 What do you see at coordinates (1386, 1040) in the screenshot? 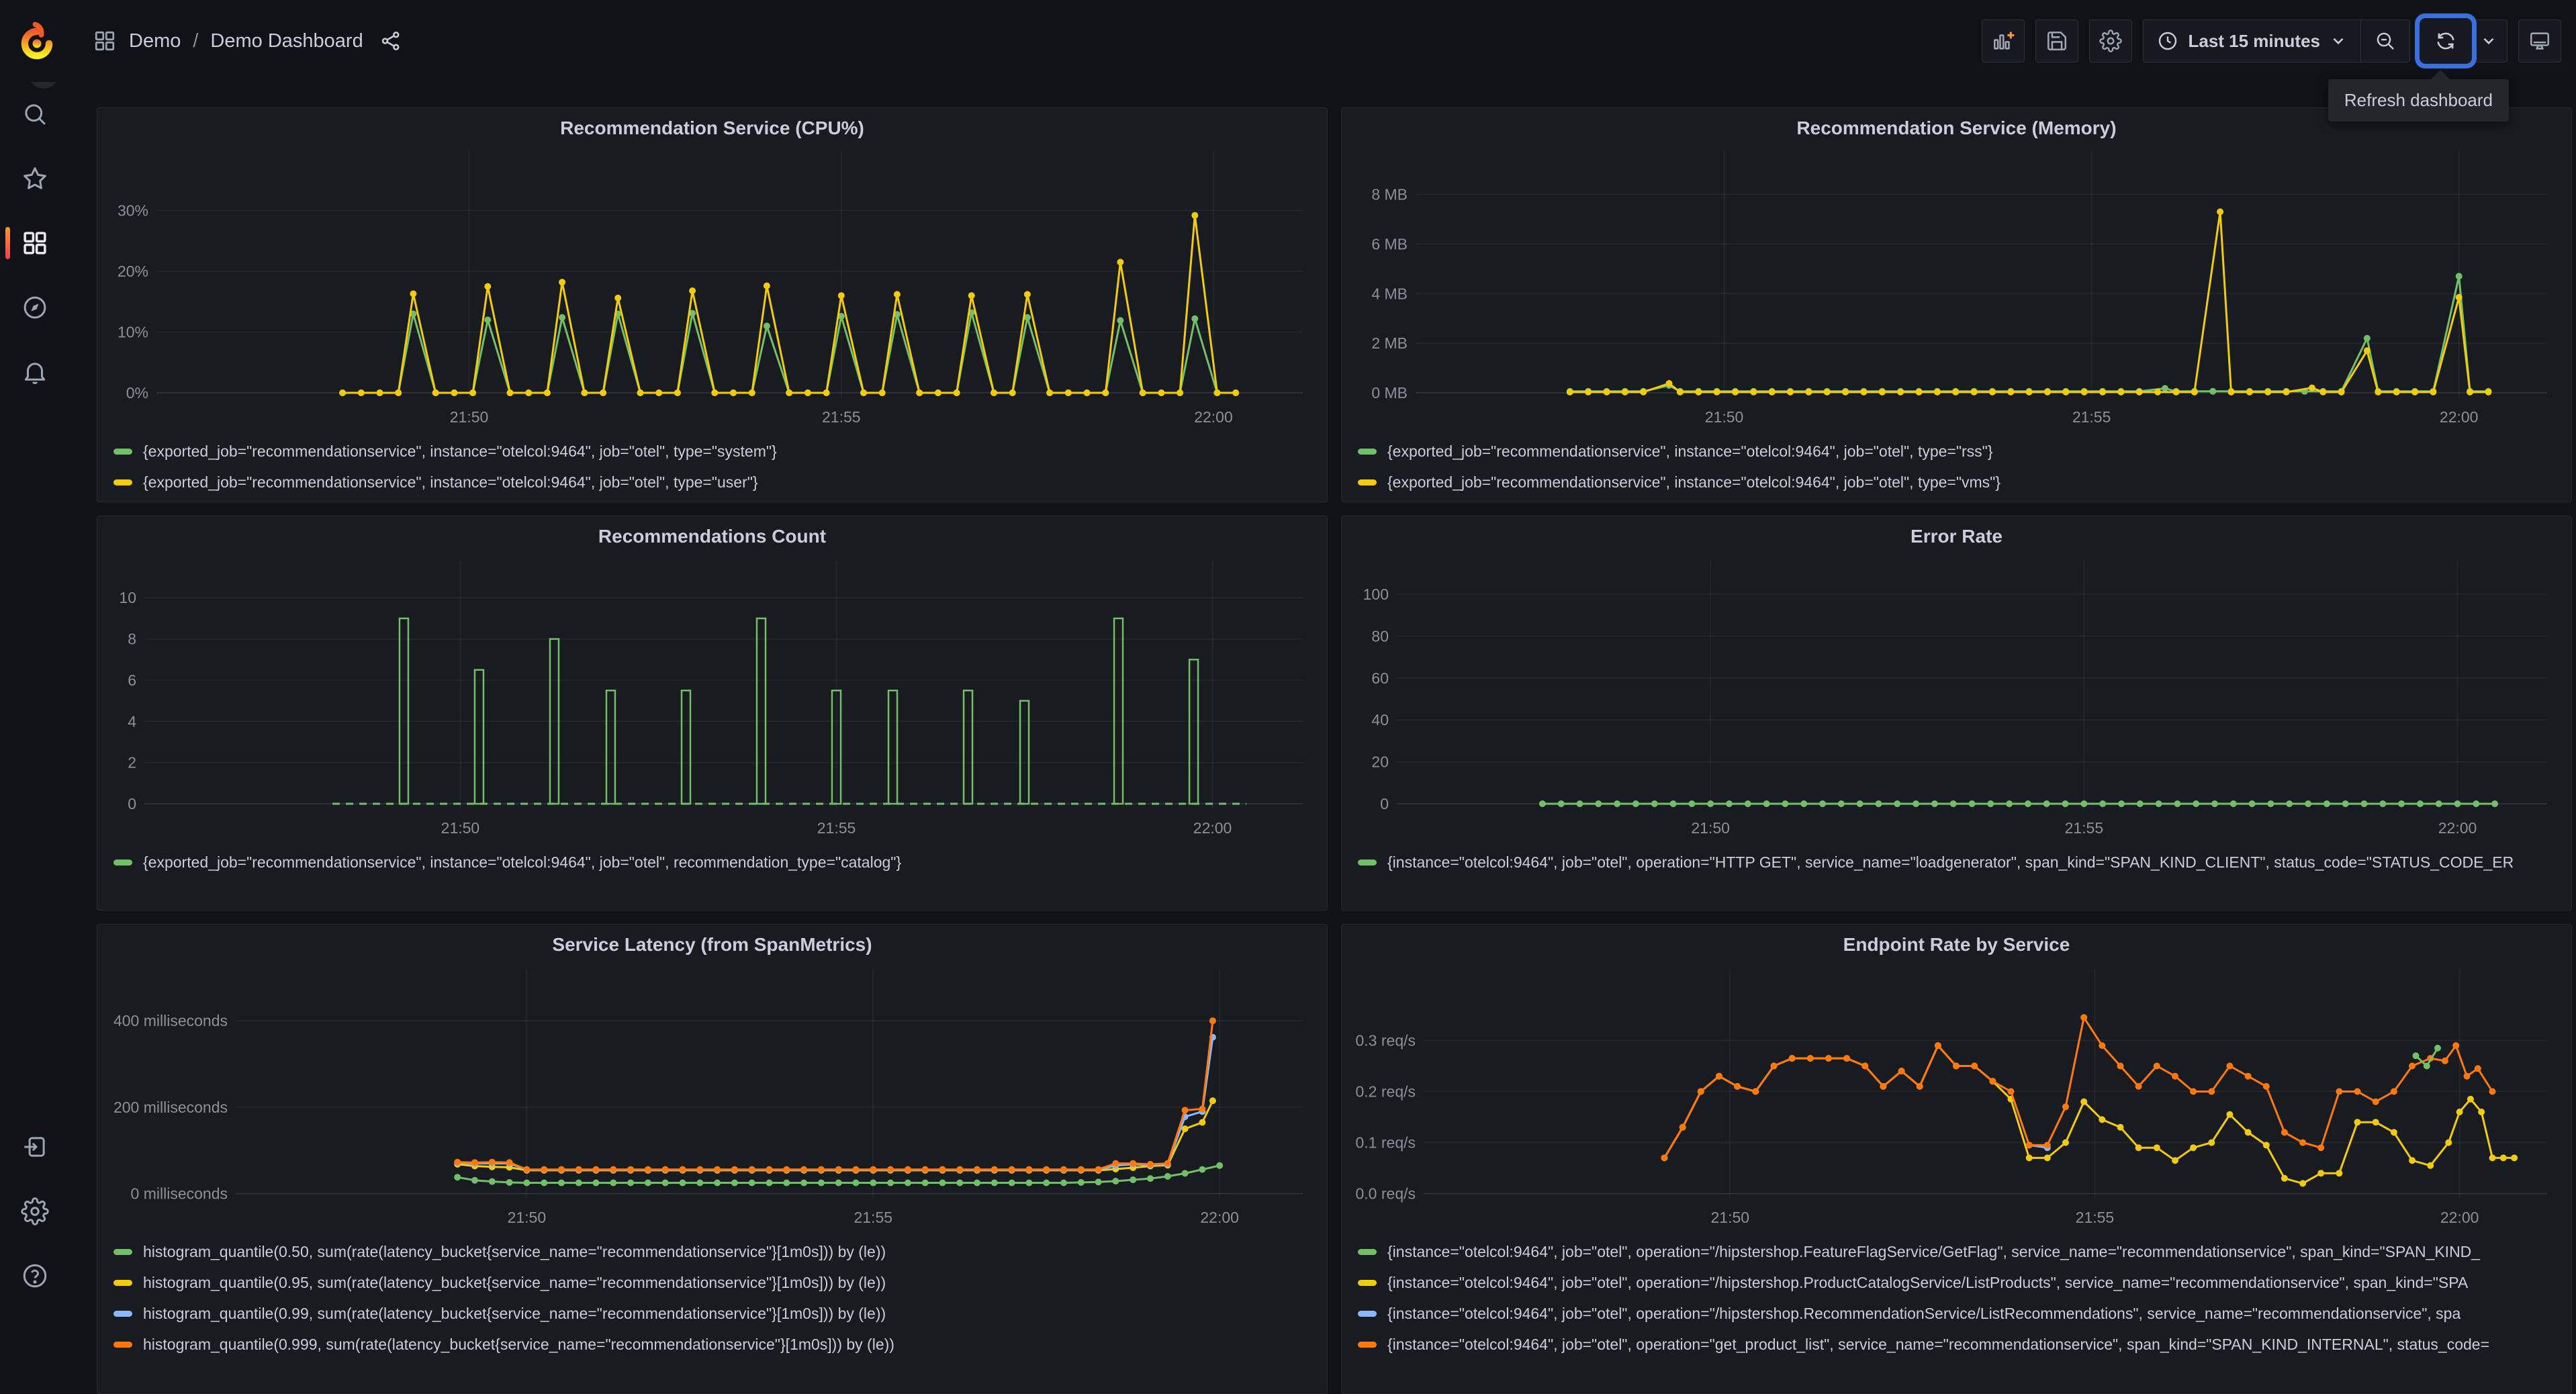
I see `svg-text: 0.3 req/s` at bounding box center [1386, 1040].